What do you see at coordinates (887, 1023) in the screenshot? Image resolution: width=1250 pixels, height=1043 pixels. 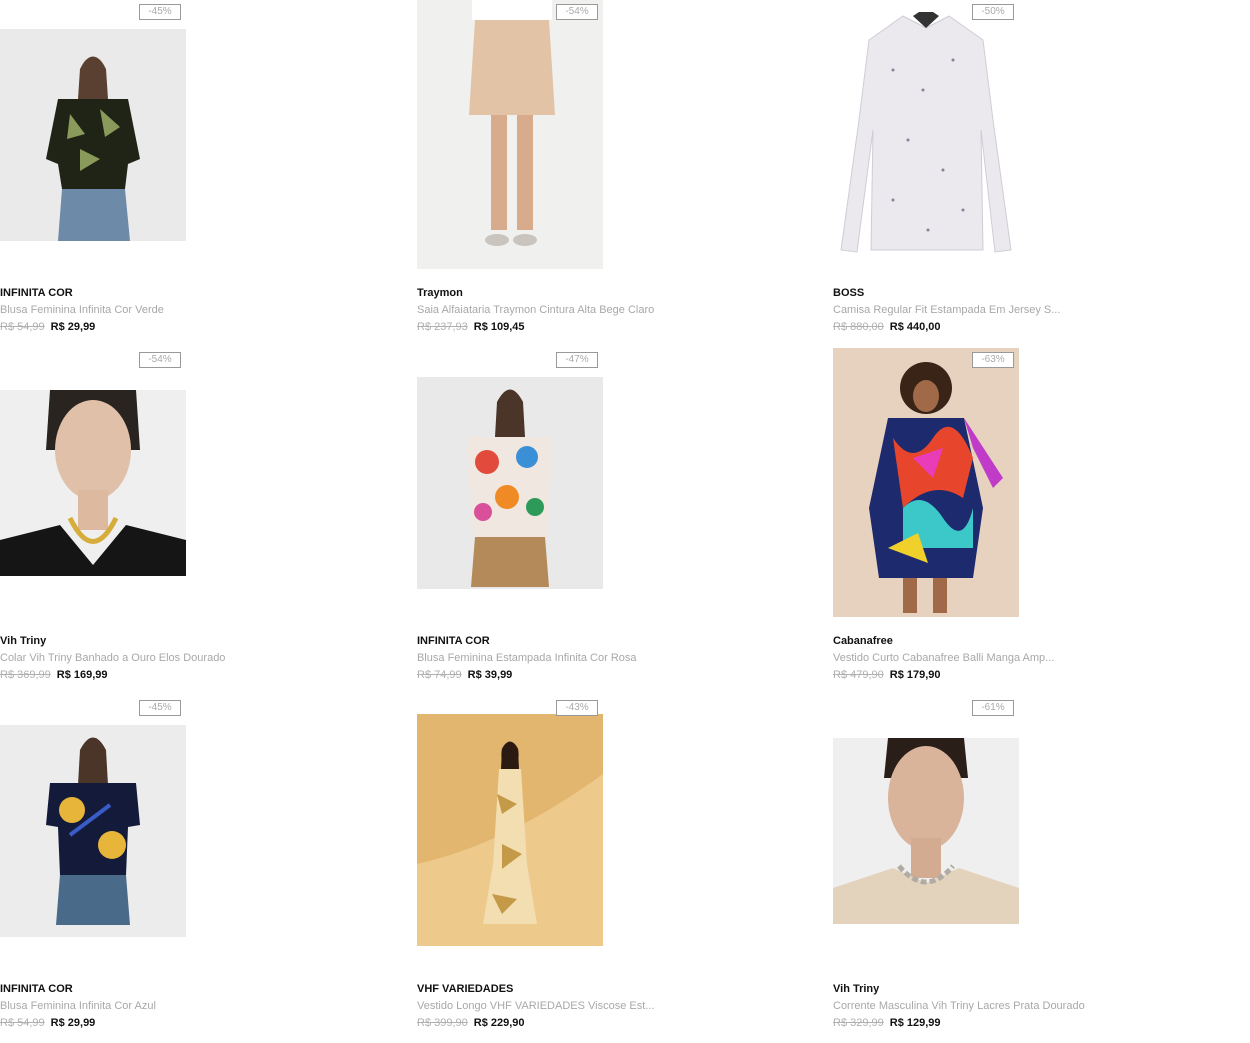 I see `price-row: R$ 329,99 R$ 129,99` at bounding box center [887, 1023].